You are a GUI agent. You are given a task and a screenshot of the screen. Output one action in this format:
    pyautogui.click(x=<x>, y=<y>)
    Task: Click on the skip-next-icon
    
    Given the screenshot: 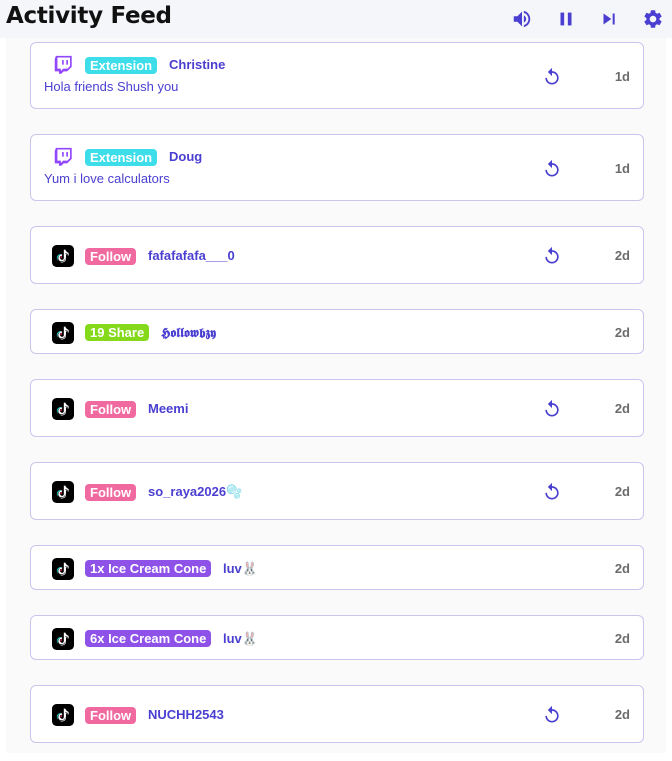 What is the action you would take?
    pyautogui.click(x=609, y=19)
    